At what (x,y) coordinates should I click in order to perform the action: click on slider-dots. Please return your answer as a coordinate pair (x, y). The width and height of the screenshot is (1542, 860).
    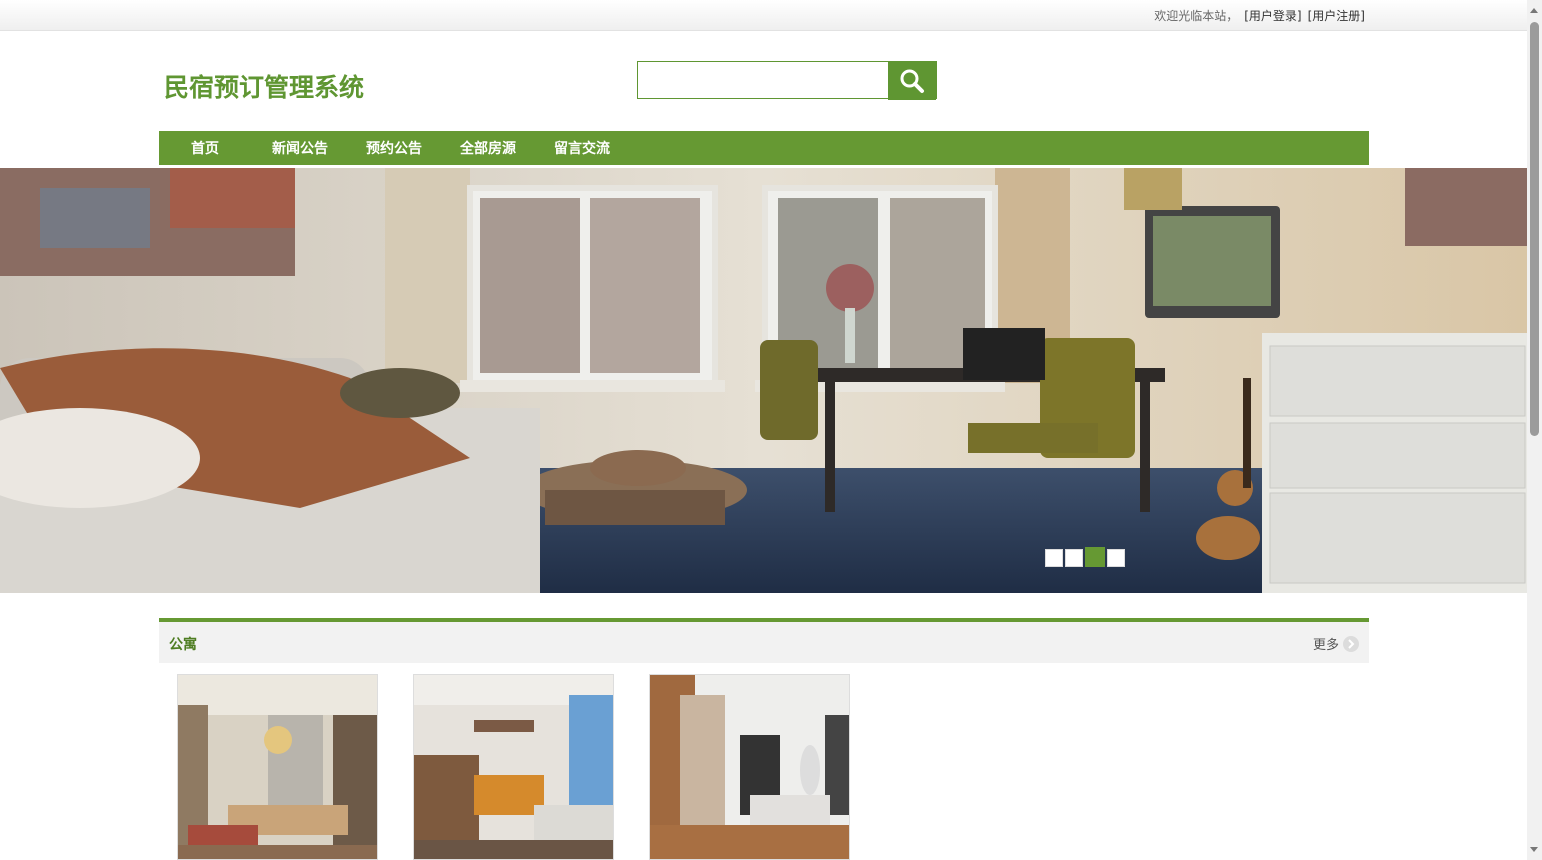
    Looking at the image, I should click on (1085, 557).